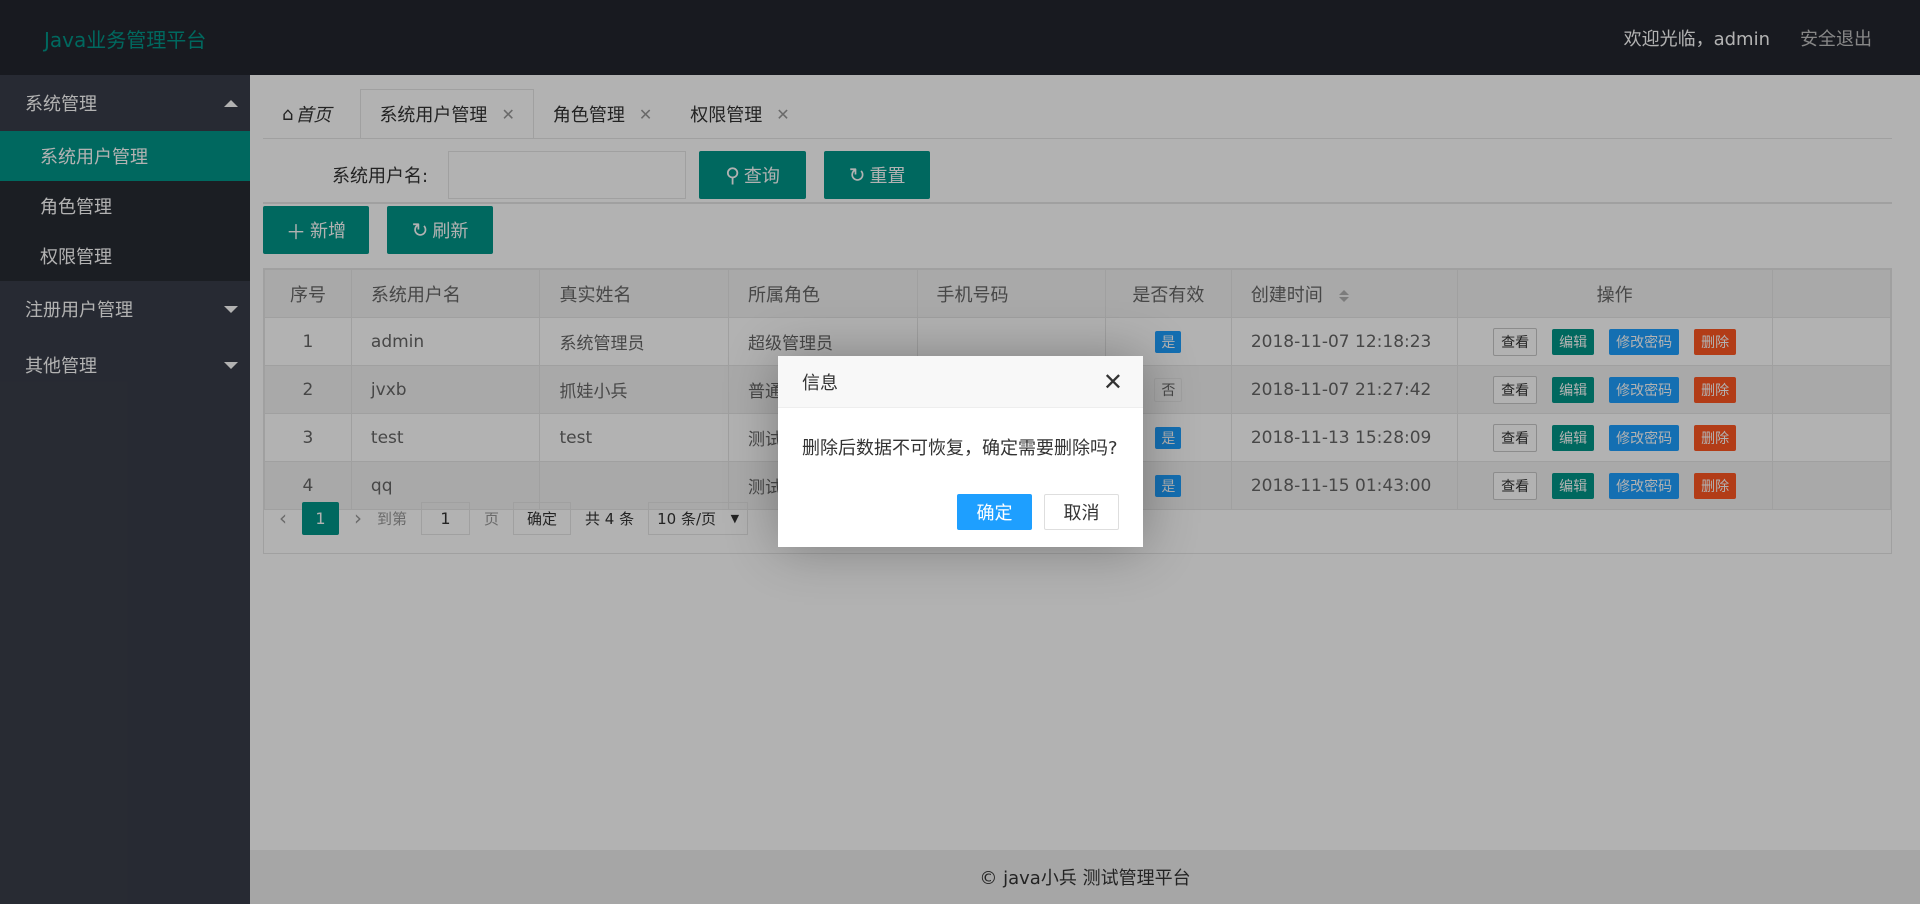  I want to click on confirm-delete-dialog: 信息 ✕ 删除后数据不可恢复，确定需要删除吗? 确定 取消, so click(960, 451).